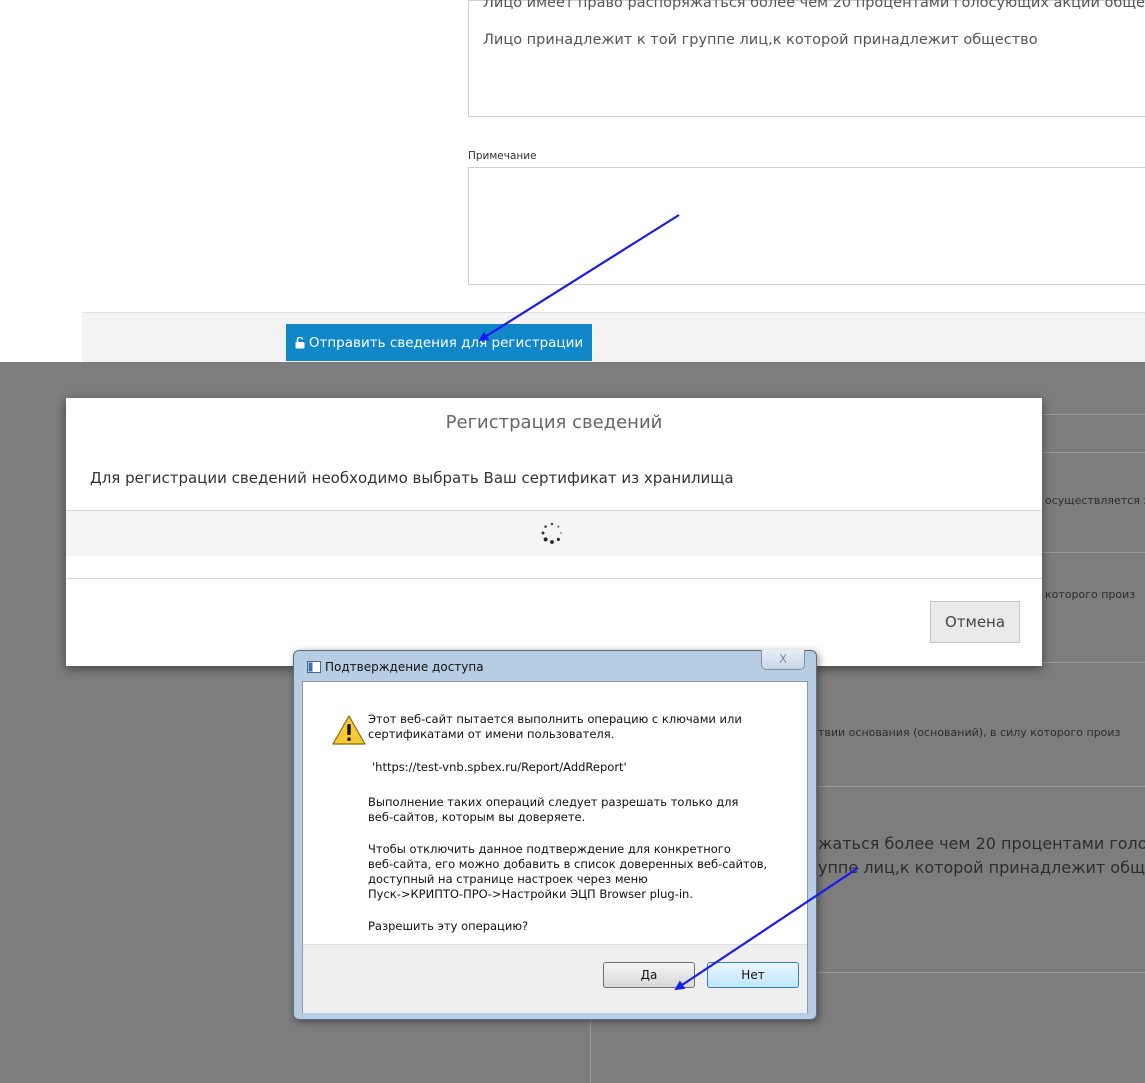 This screenshot has width=1145, height=1083. What do you see at coordinates (446, 342) in the screenshot?
I see `submit-button-label: Отправить сведения для регистрации` at bounding box center [446, 342].